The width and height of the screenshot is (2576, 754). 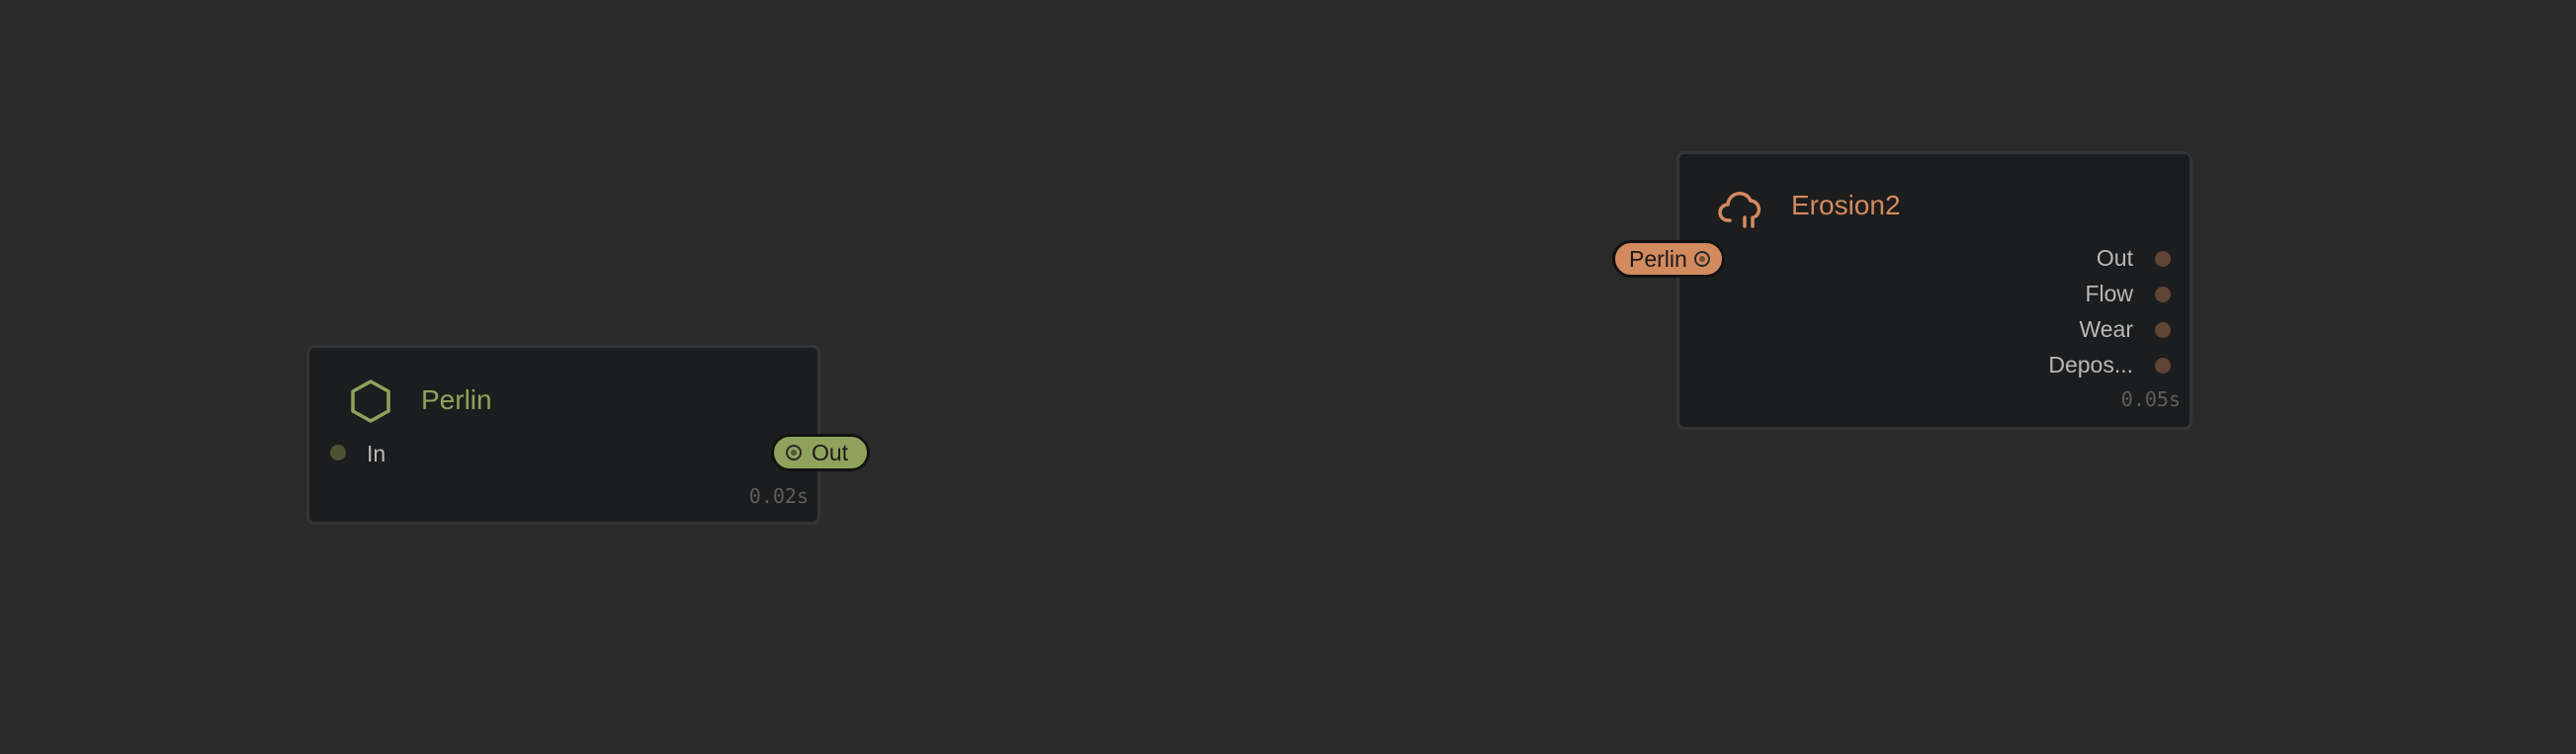 I want to click on perlin-input-label: In, so click(x=376, y=454).